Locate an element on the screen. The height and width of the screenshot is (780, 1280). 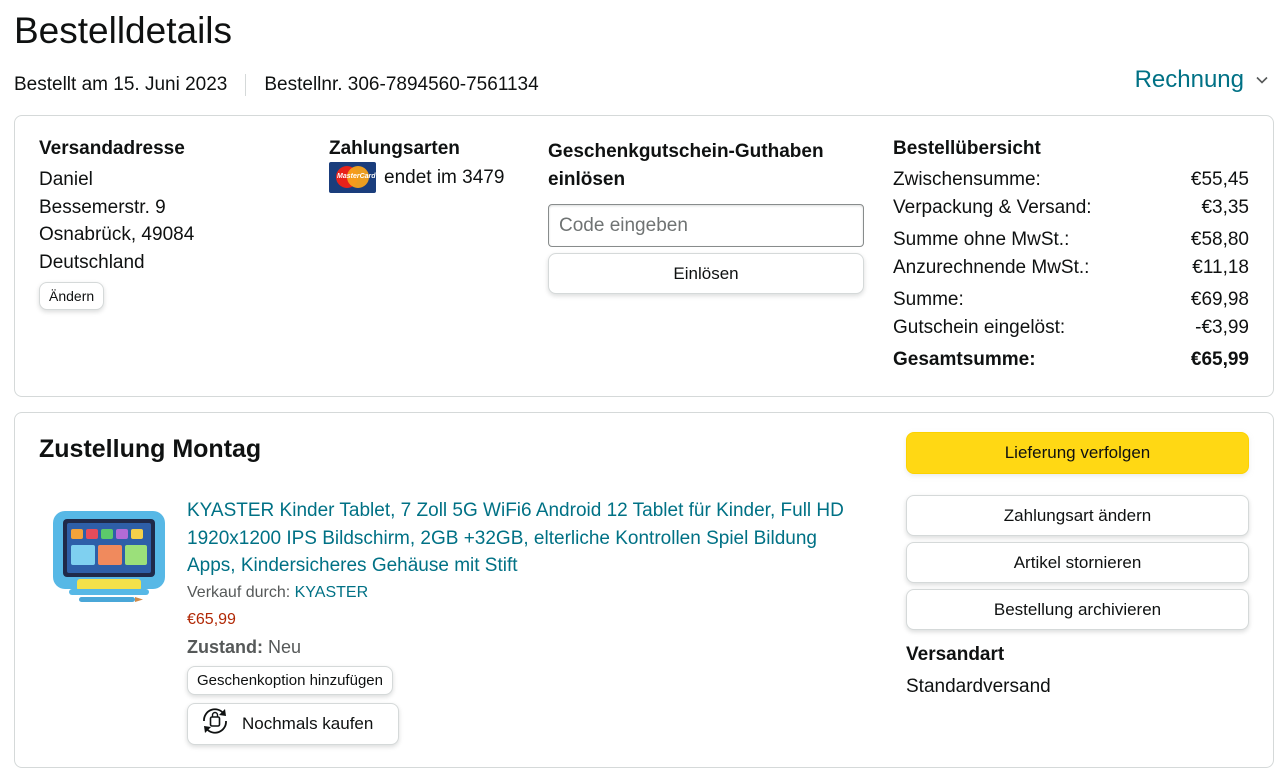
summary-row: Zwischensumme: €55,45 is located at coordinates (1071, 180).